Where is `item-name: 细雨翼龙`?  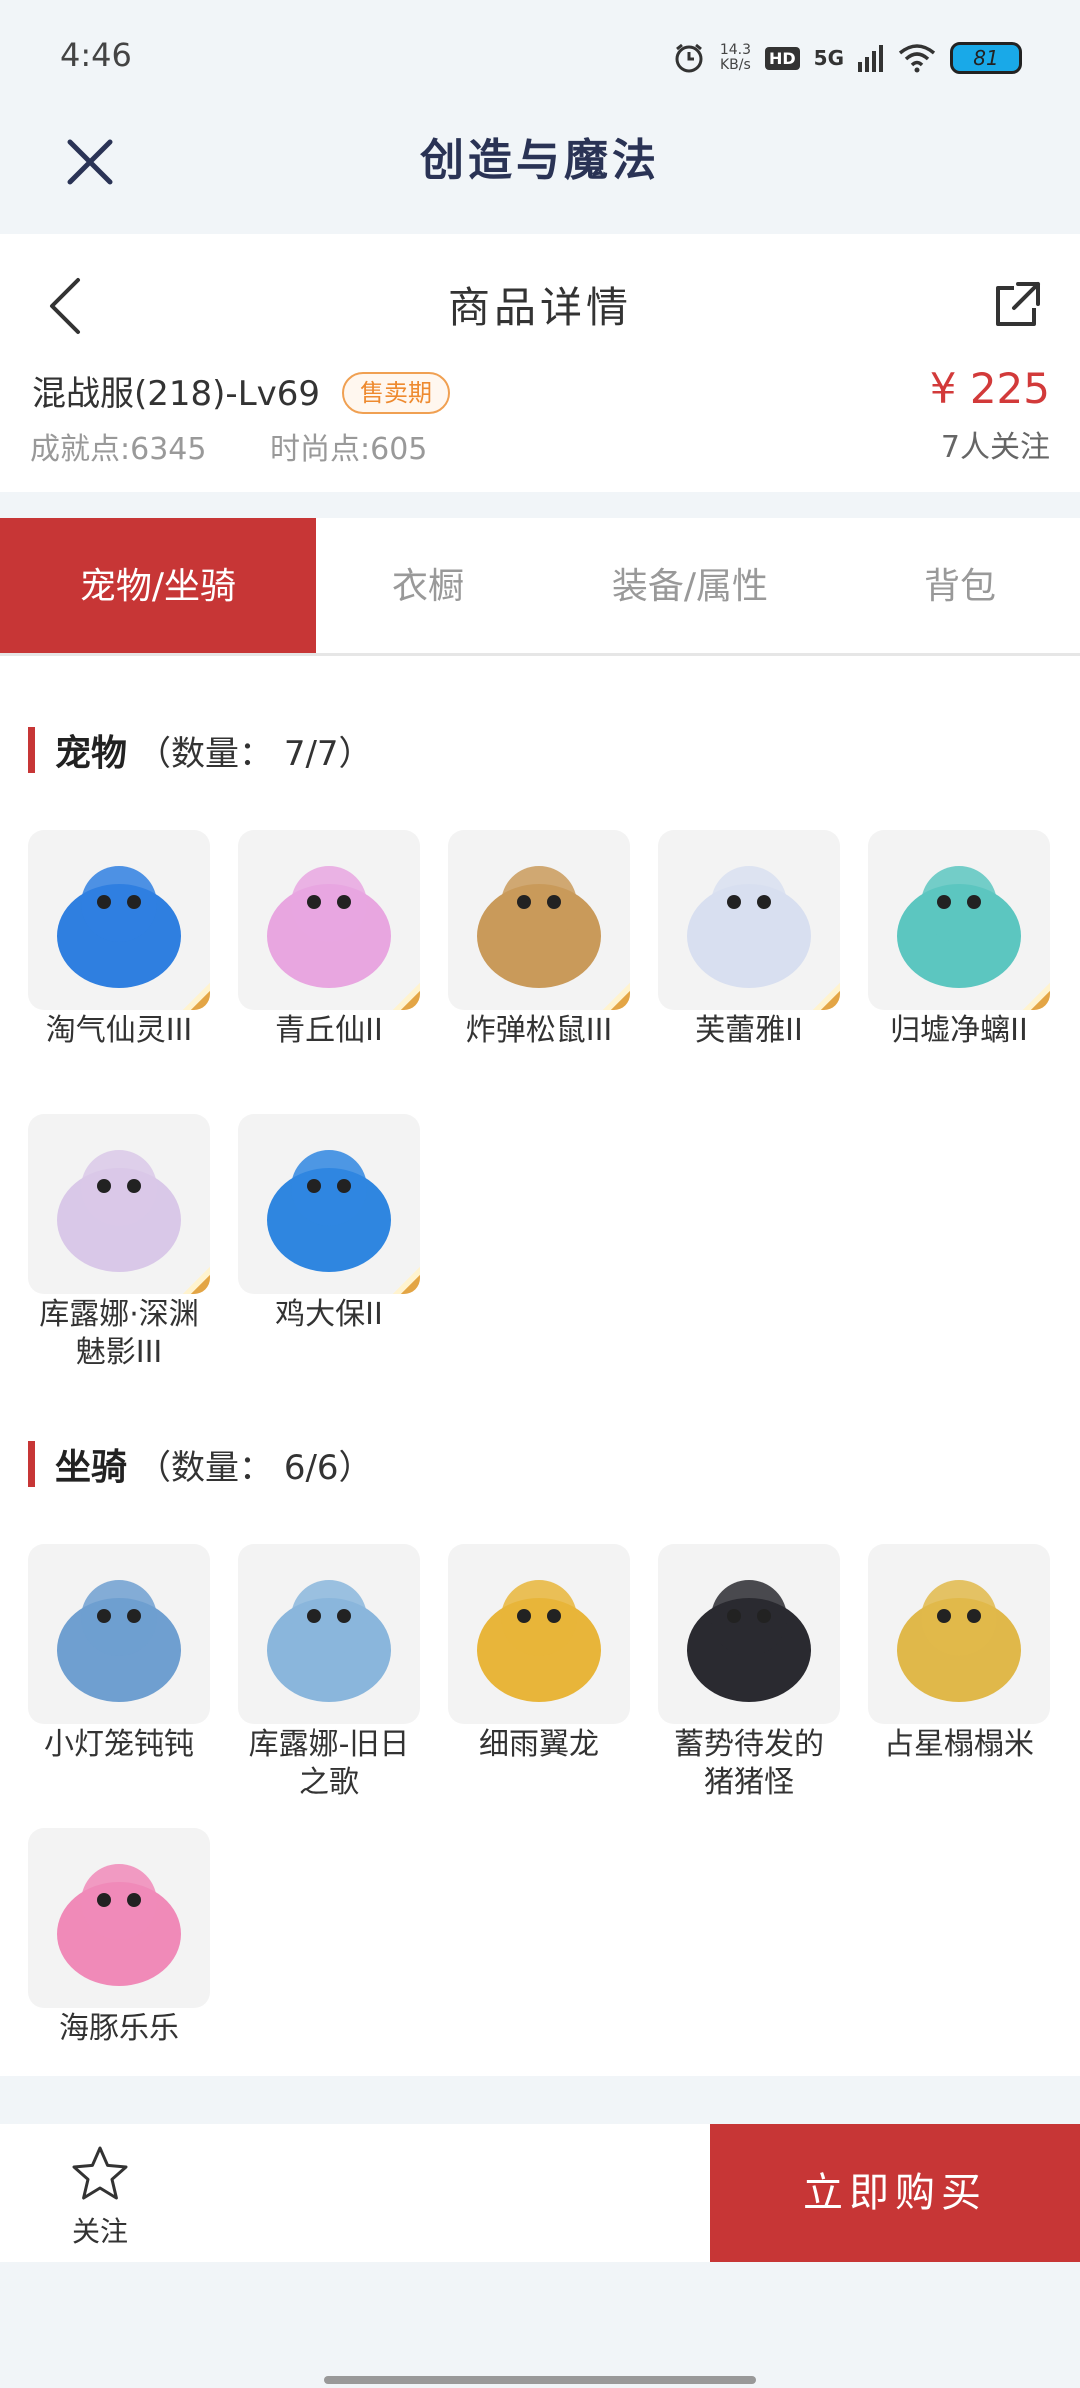
item-name: 细雨翼龙 is located at coordinates (539, 1744).